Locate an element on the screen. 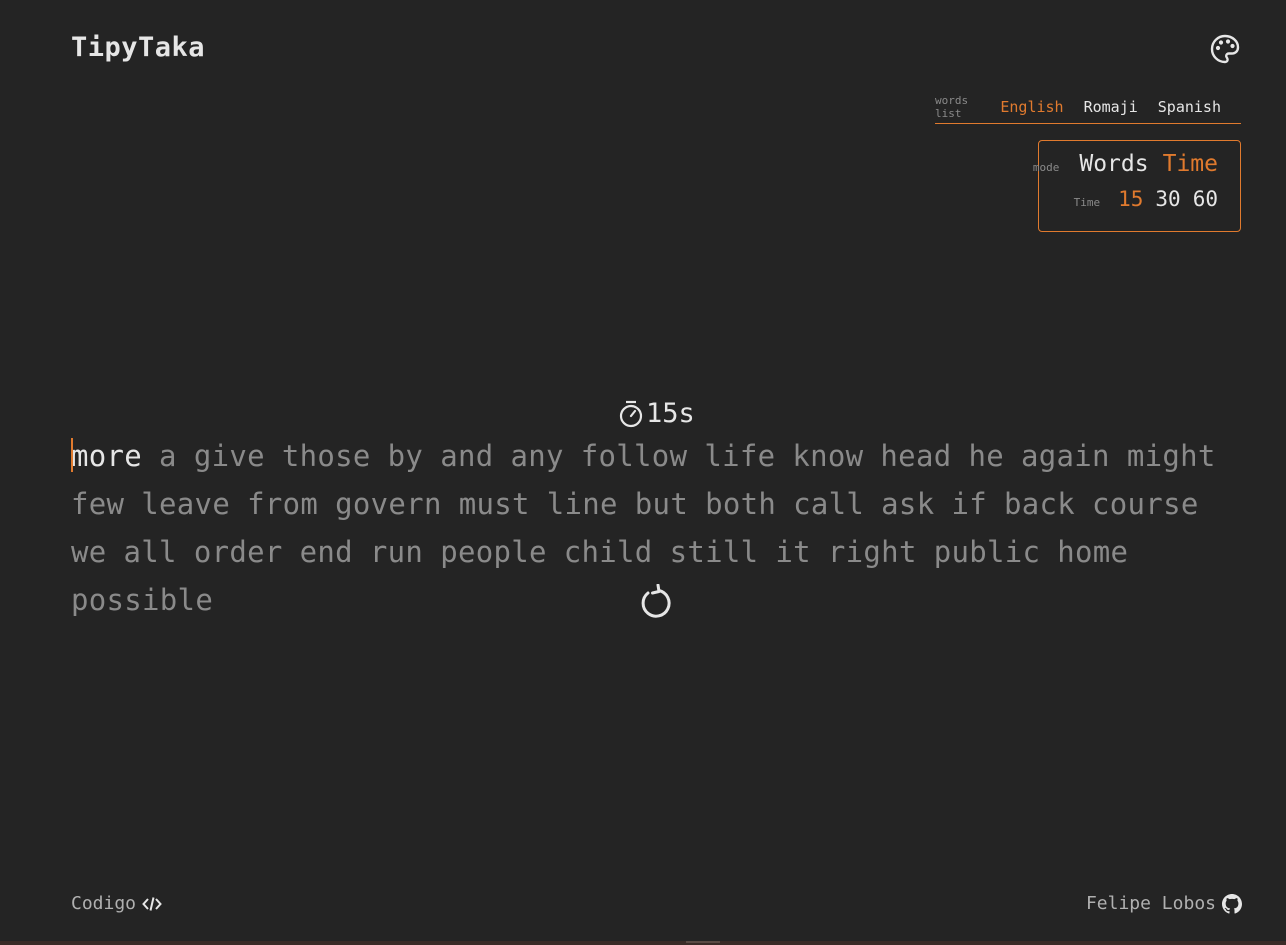  word: few is located at coordinates (98, 504).